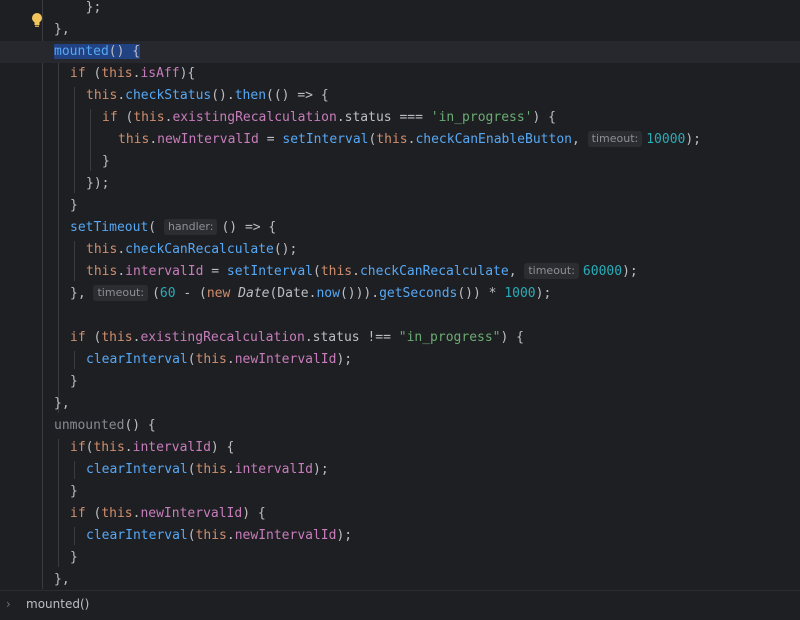 The image size is (800, 620). What do you see at coordinates (481, 293) in the screenshot?
I see `code-token: ()) *` at bounding box center [481, 293].